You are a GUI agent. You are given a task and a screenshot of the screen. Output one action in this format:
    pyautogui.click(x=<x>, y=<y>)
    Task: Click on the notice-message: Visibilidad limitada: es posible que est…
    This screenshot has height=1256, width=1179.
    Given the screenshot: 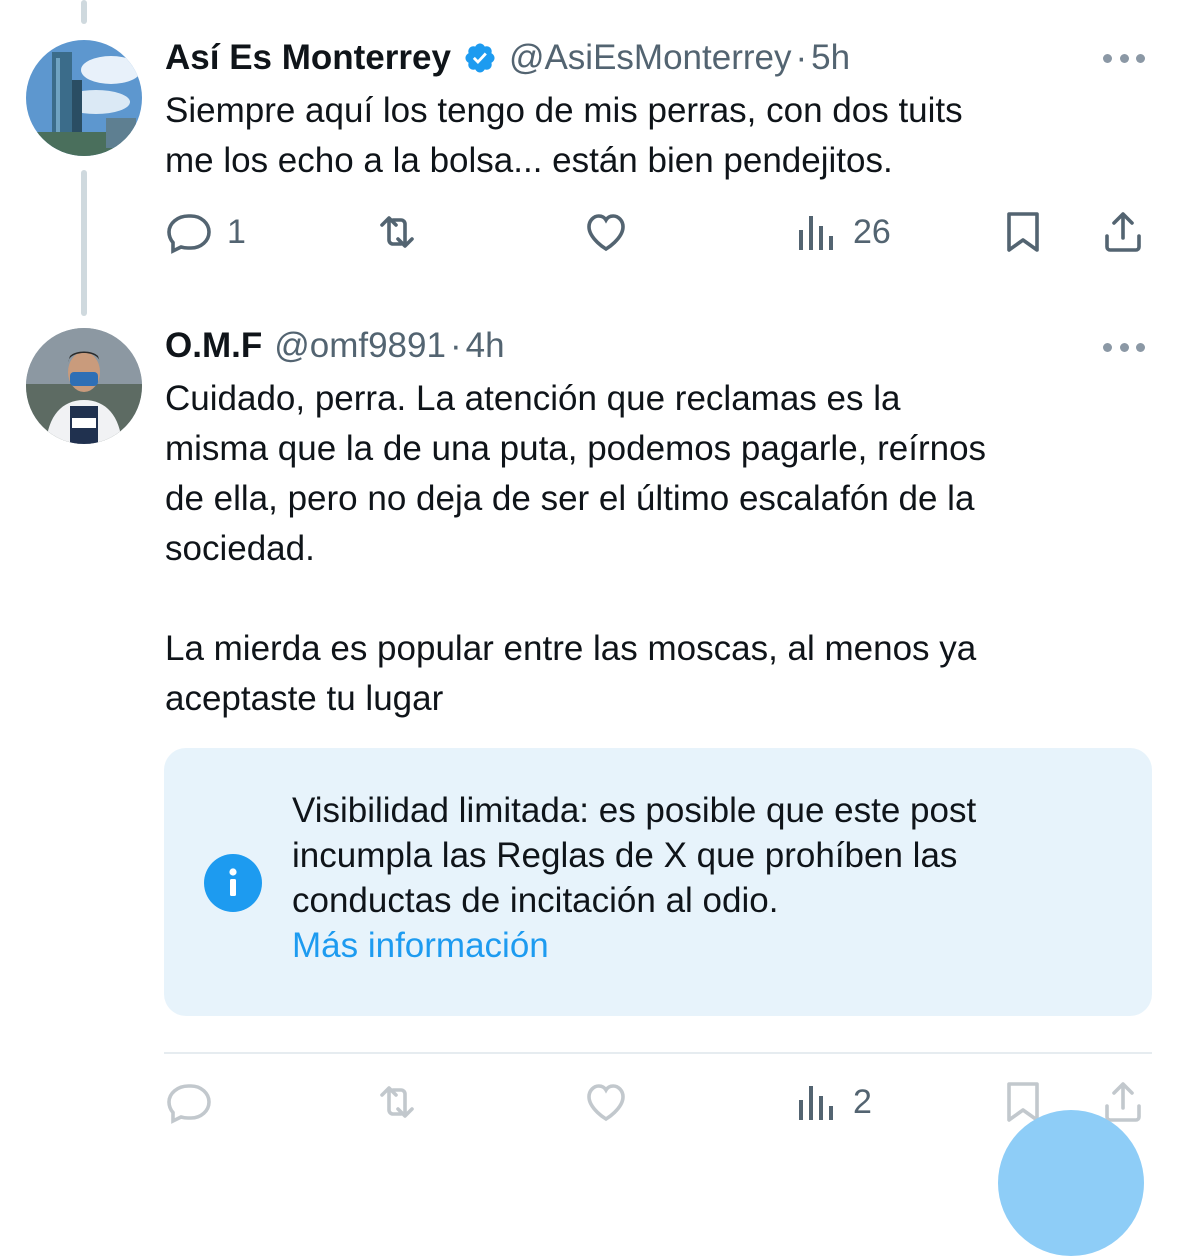 What is the action you would take?
    pyautogui.click(x=634, y=855)
    